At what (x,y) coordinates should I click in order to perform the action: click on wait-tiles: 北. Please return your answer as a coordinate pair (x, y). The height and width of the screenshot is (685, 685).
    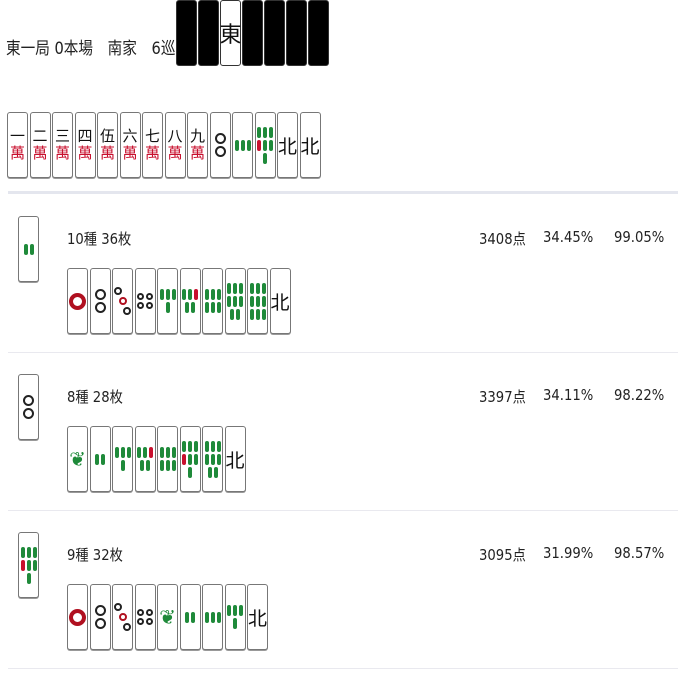
    Looking at the image, I should click on (179, 301).